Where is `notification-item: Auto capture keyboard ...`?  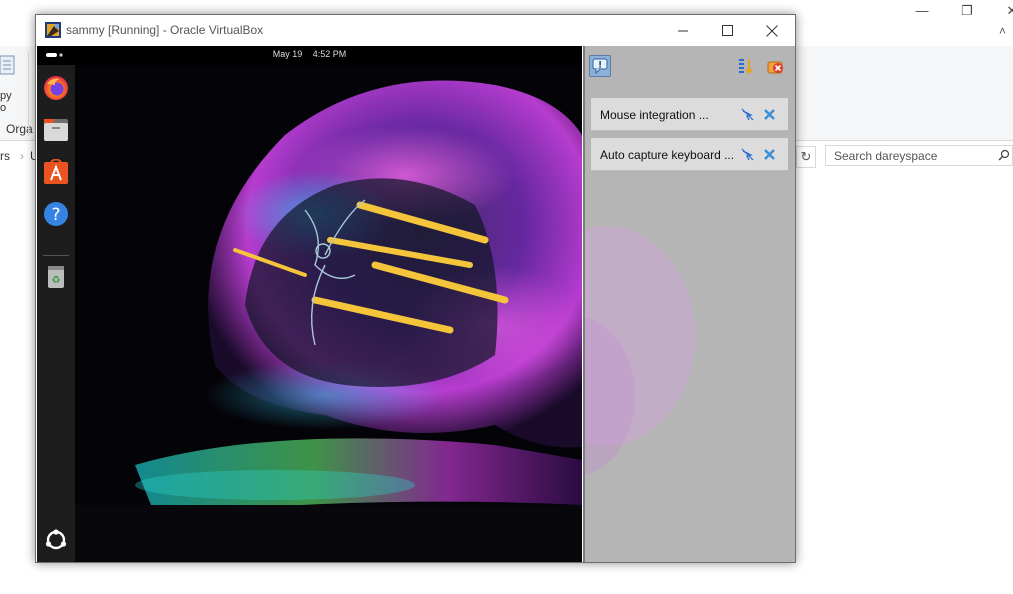 notification-item: Auto capture keyboard ... is located at coordinates (689, 154).